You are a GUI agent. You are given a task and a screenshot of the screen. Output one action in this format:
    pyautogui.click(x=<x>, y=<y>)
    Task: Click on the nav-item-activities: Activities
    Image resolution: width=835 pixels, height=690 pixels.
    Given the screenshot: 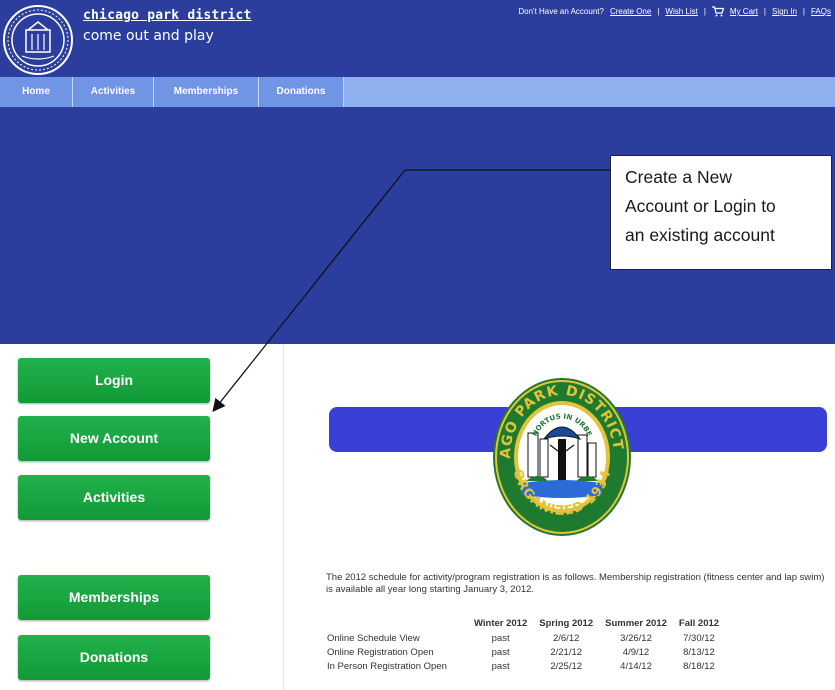 What is the action you would take?
    pyautogui.click(x=113, y=92)
    